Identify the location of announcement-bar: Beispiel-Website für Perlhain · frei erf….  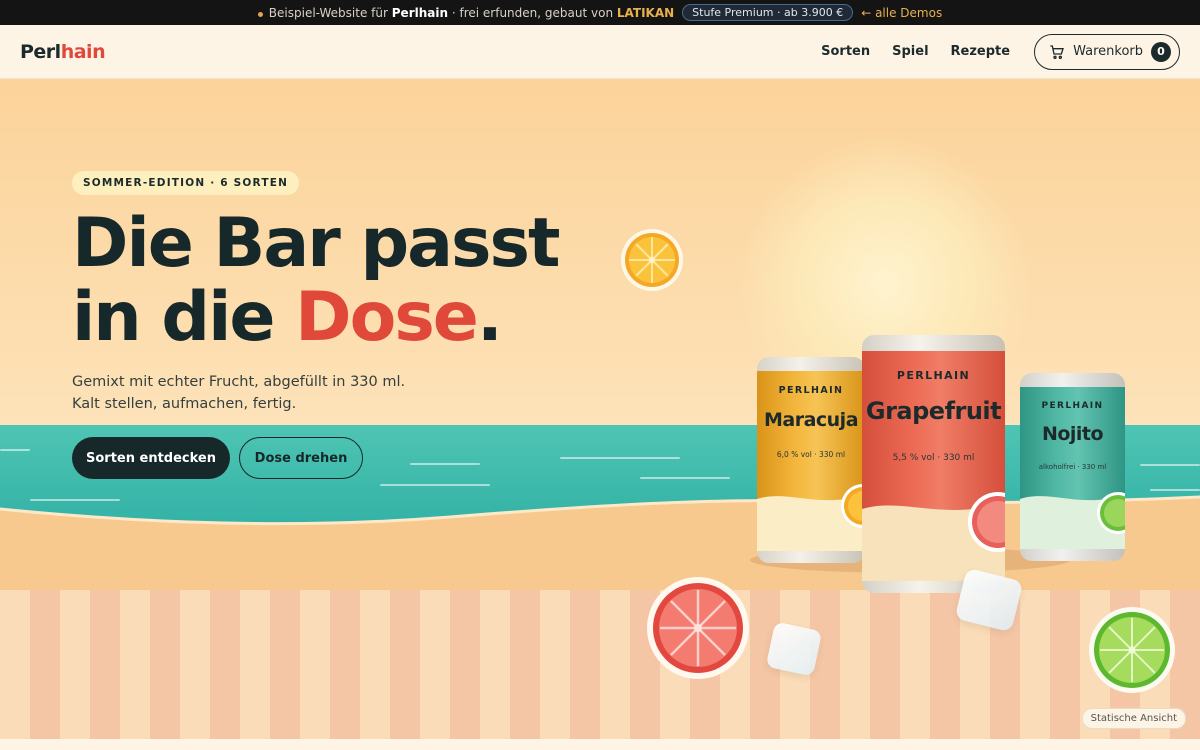
(600, 12).